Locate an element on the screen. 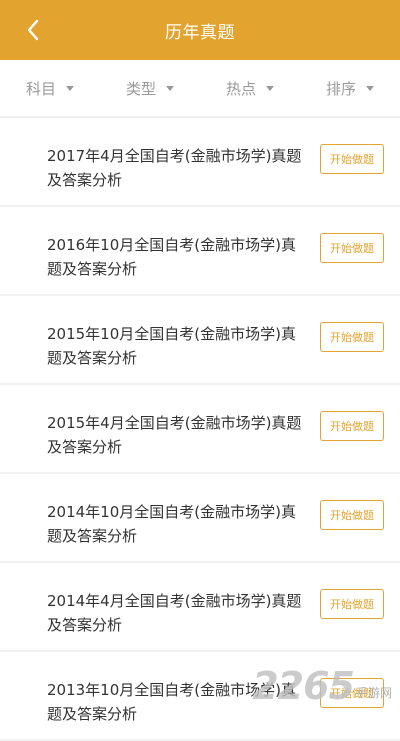 This screenshot has width=400, height=741. exam-title: 2017年4月全国自考(金融市场学)真题及答案分析 is located at coordinates (174, 168).